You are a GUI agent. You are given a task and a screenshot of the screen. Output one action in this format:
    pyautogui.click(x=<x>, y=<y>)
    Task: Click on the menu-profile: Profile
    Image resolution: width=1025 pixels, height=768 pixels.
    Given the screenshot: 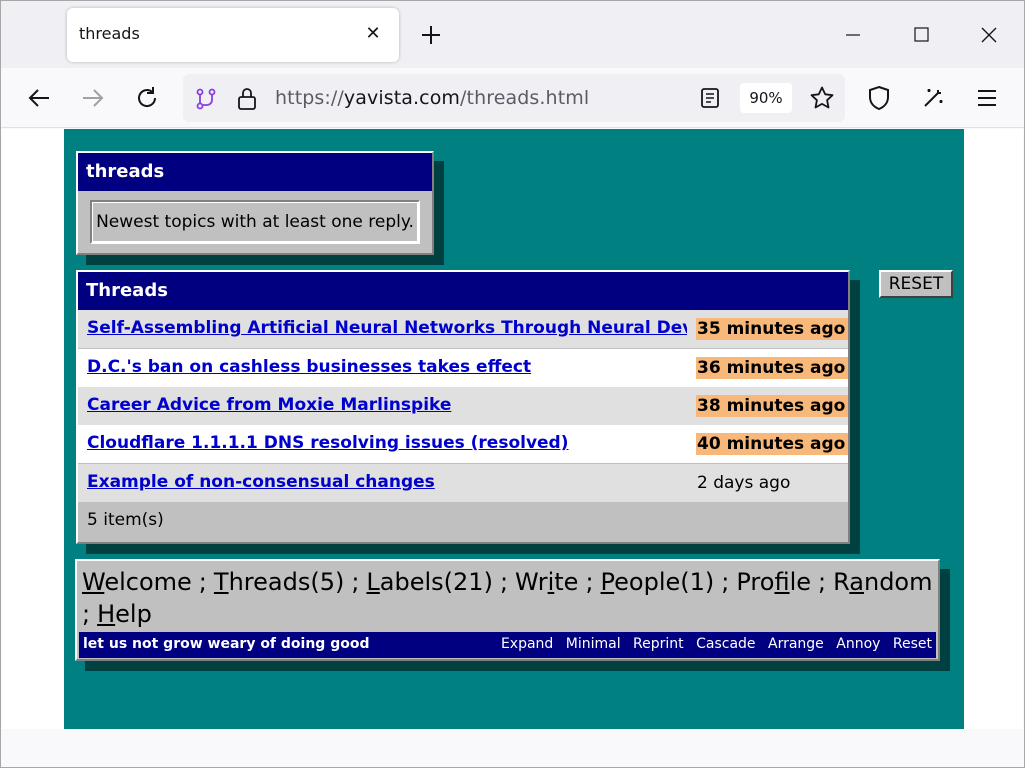 What is the action you would take?
    pyautogui.click(x=773, y=582)
    